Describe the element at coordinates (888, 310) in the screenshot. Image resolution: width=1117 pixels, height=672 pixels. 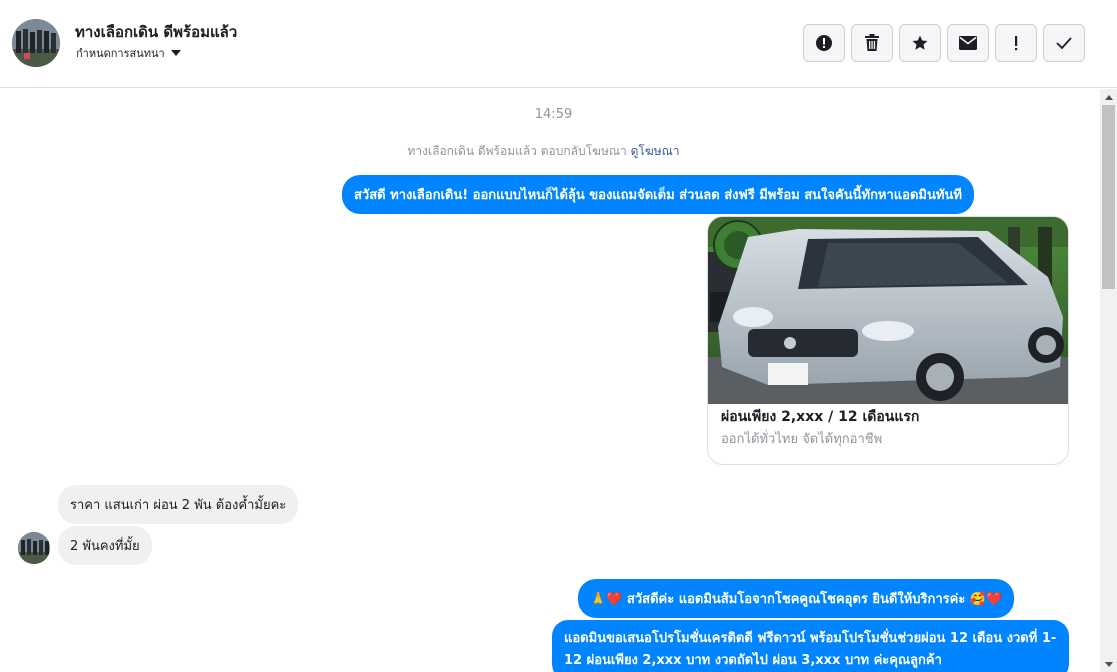
I see `car-image` at that location.